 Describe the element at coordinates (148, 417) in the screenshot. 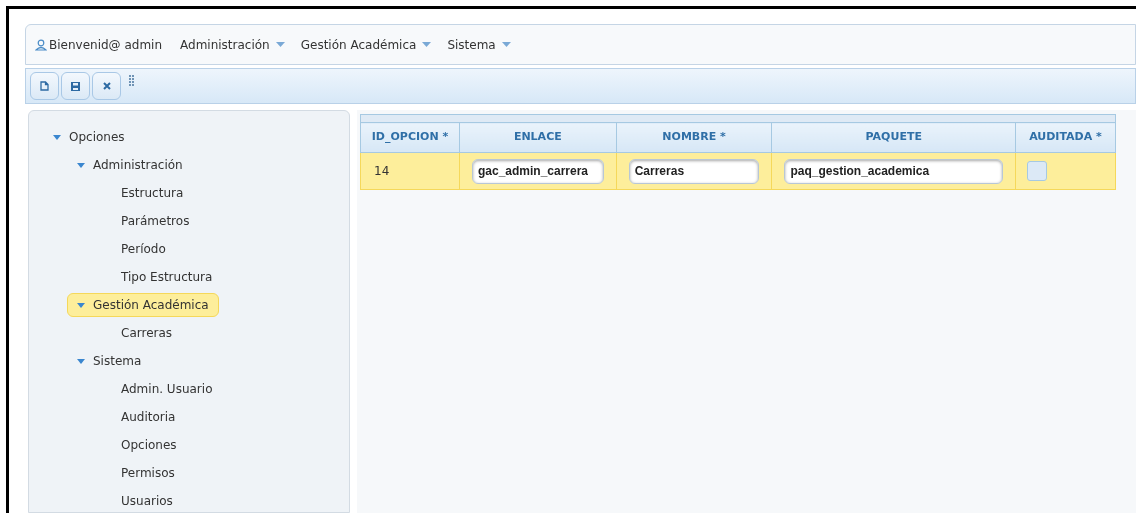

I see `tree-item: Auditoria` at that location.